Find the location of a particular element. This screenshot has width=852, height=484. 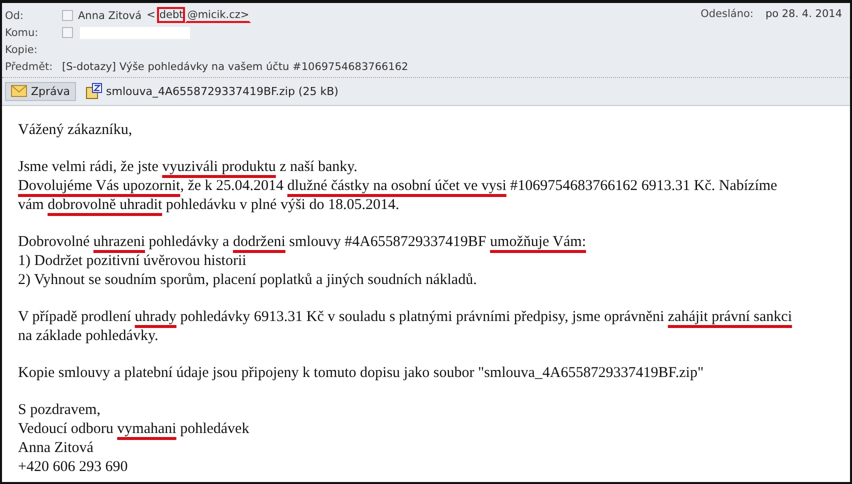

body-text: Anna Zitová is located at coordinates (56, 448).